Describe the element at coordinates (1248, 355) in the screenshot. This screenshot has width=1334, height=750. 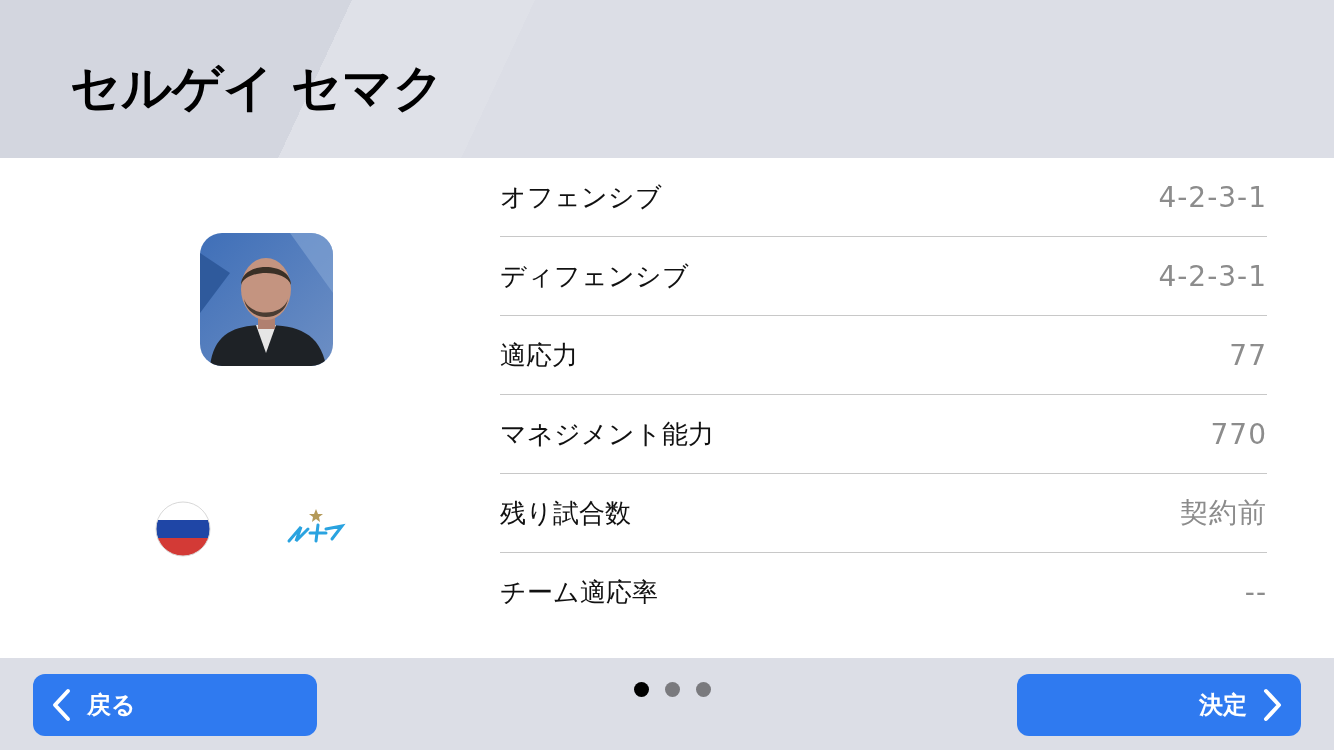
I see `stat-value: 77` at that location.